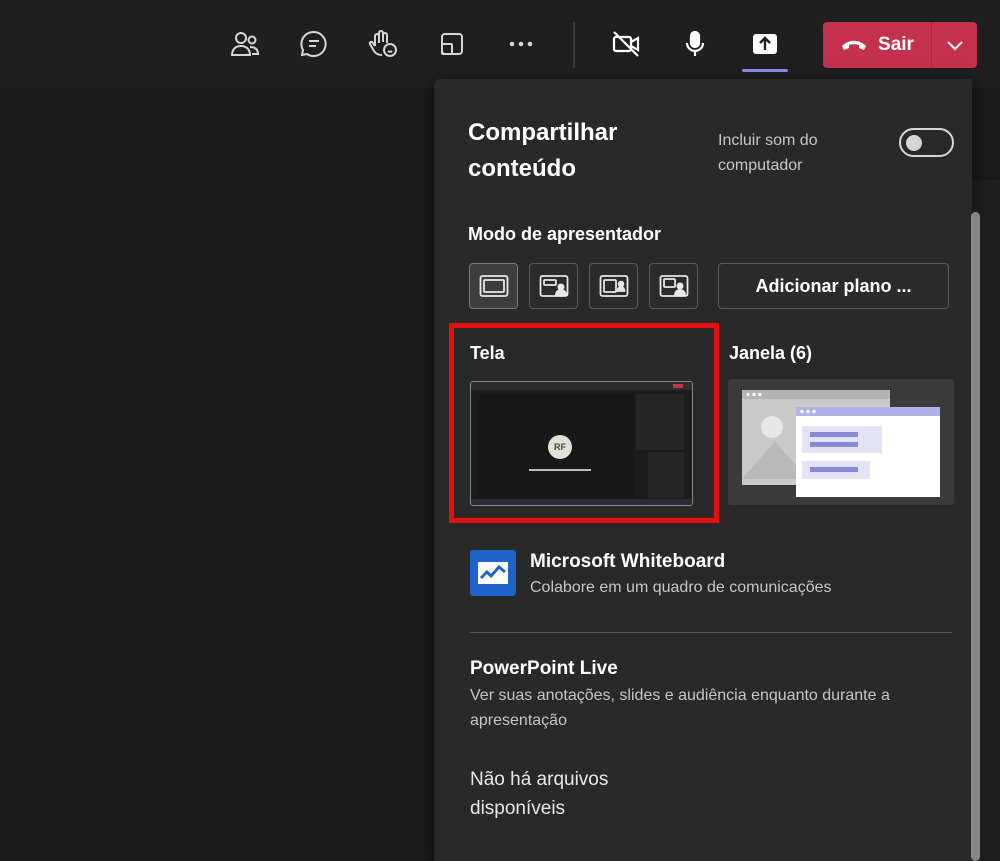 The height and width of the screenshot is (861, 1000). Describe the element at coordinates (539, 794) in the screenshot. I see `no-files-message: Não há arquivos disponíveis` at that location.